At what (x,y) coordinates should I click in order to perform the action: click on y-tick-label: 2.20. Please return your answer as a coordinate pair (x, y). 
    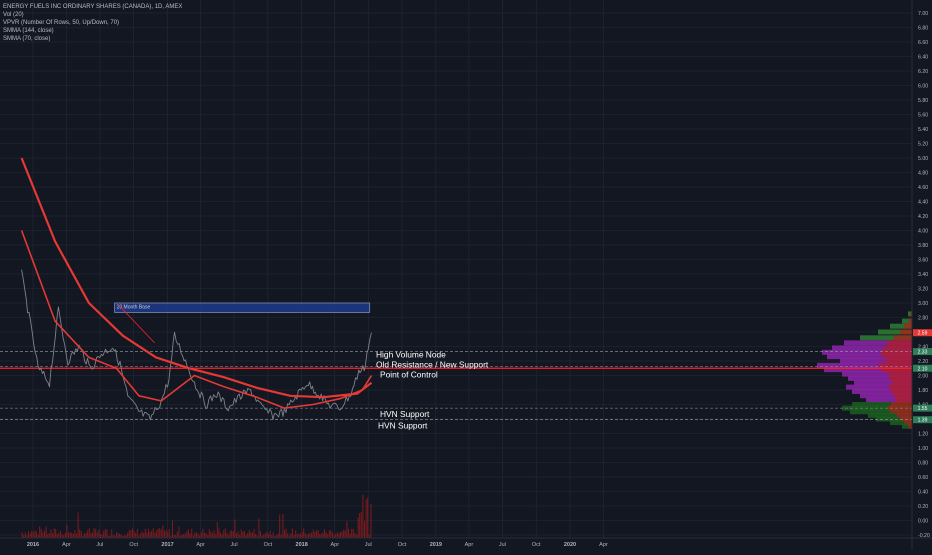
    Looking at the image, I should click on (923, 362).